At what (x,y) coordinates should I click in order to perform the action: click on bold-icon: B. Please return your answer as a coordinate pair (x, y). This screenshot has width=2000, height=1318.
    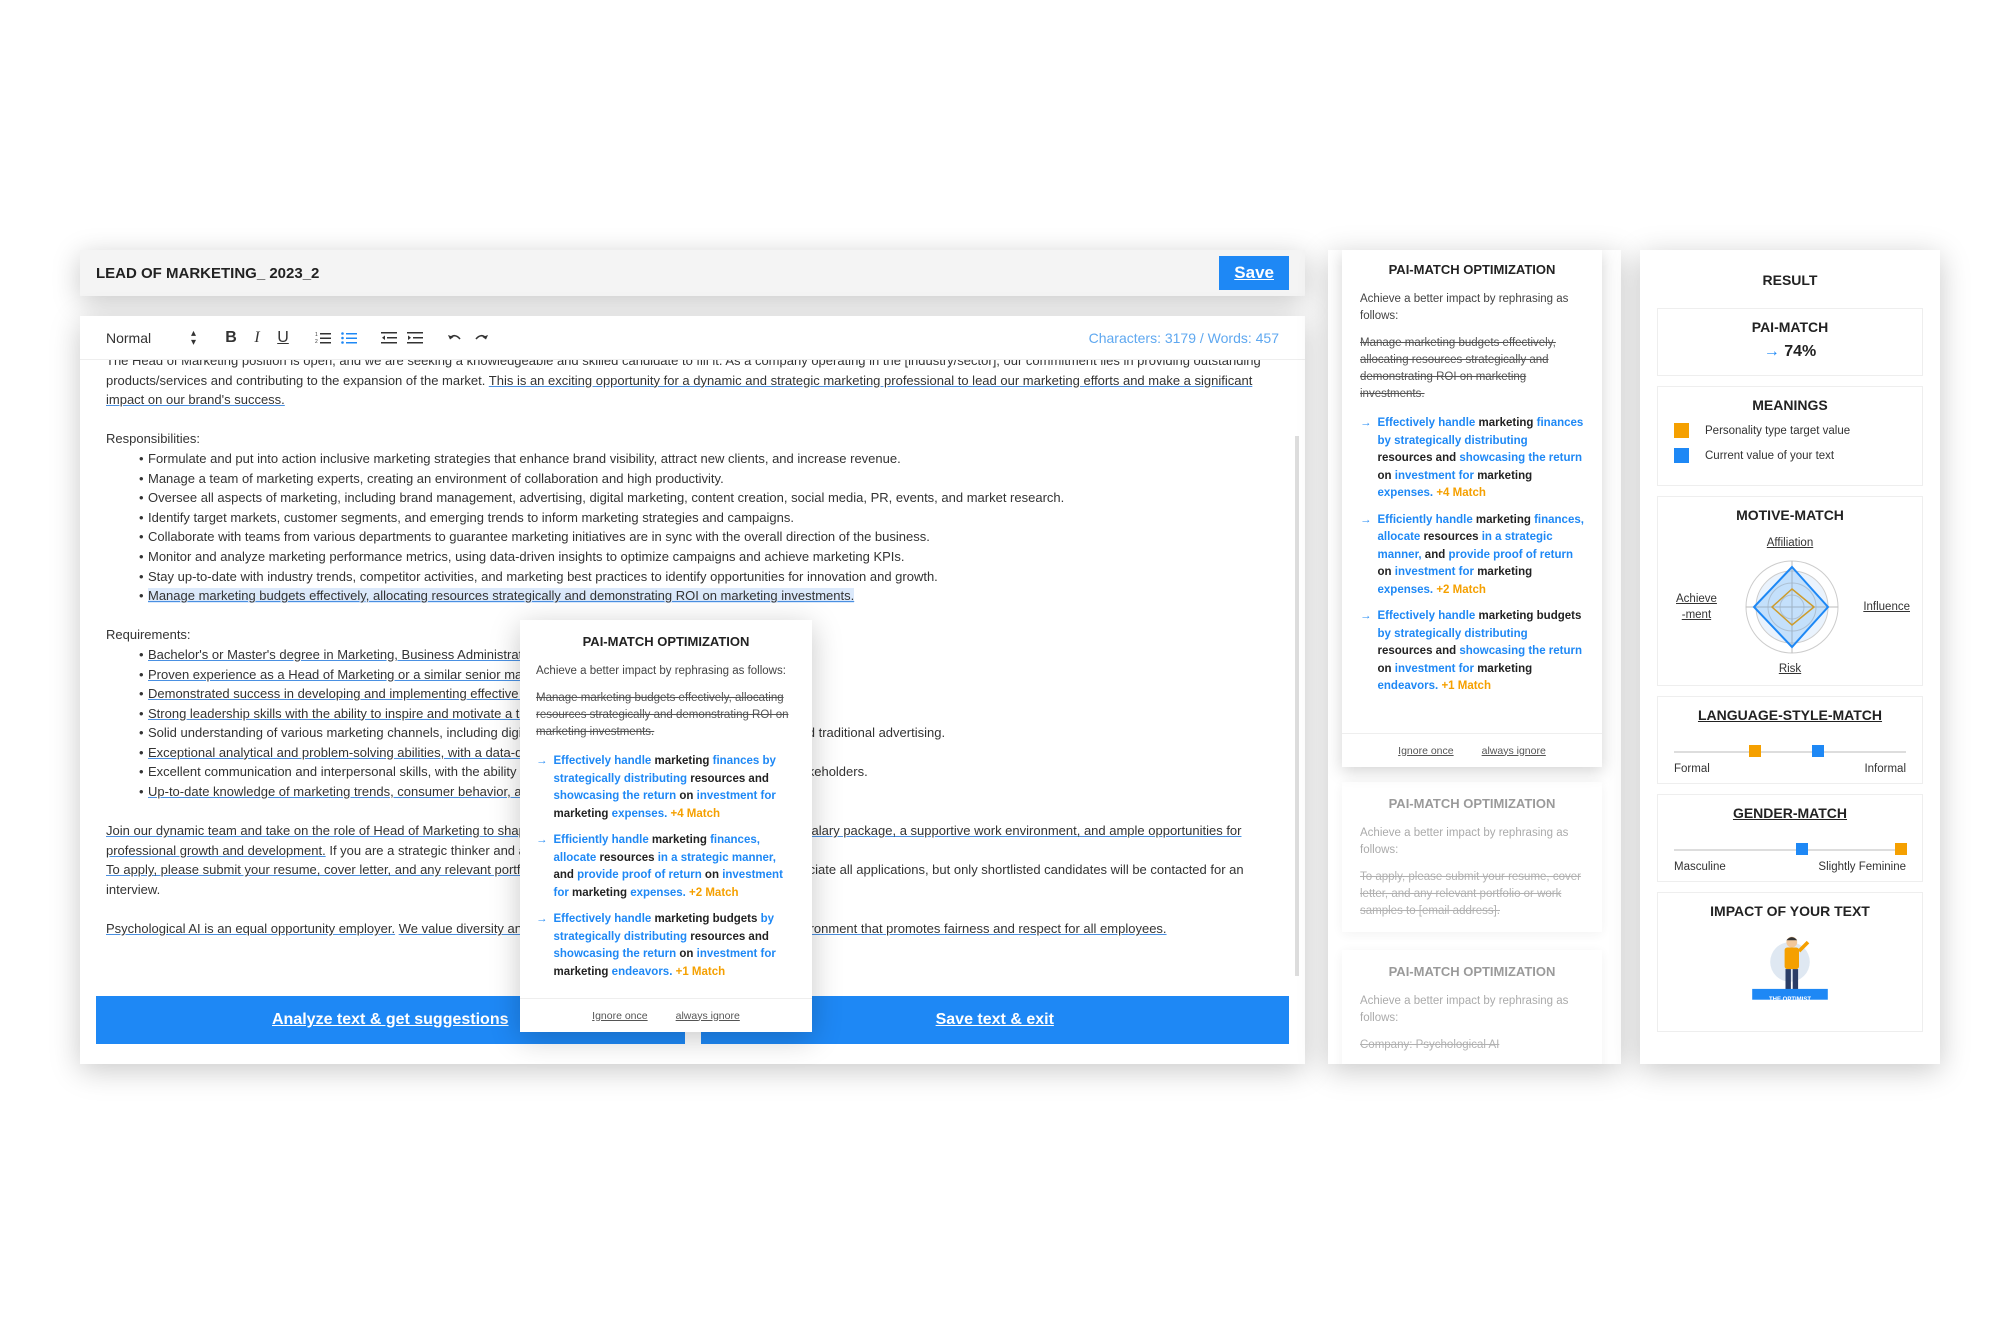
    Looking at the image, I should click on (231, 338).